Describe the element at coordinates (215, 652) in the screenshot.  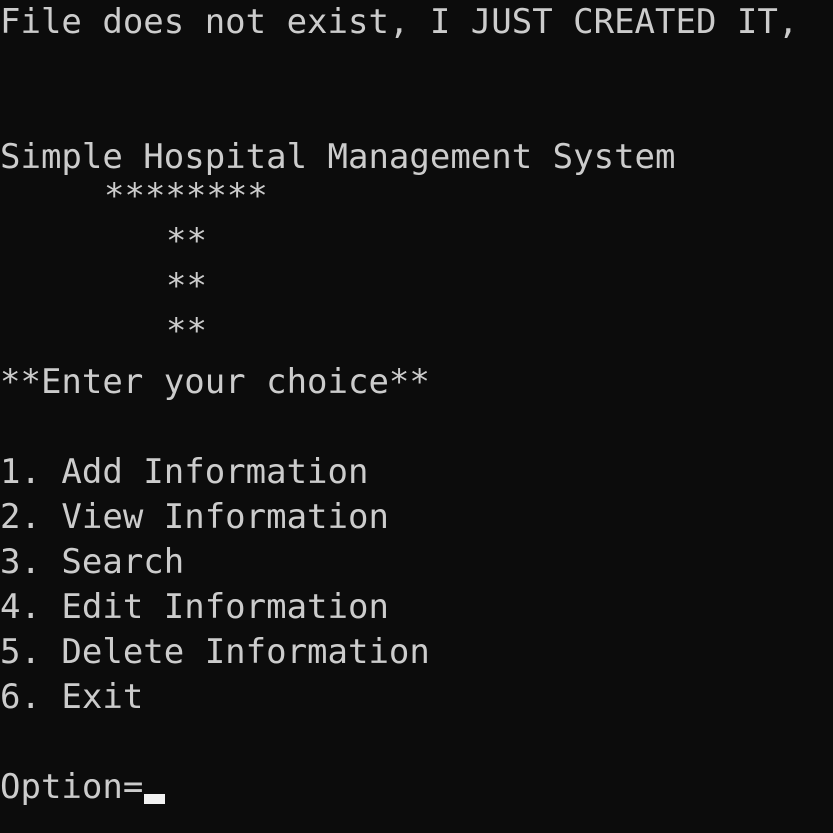
I see `menu-item-delete-information: 5. Delete Information` at that location.